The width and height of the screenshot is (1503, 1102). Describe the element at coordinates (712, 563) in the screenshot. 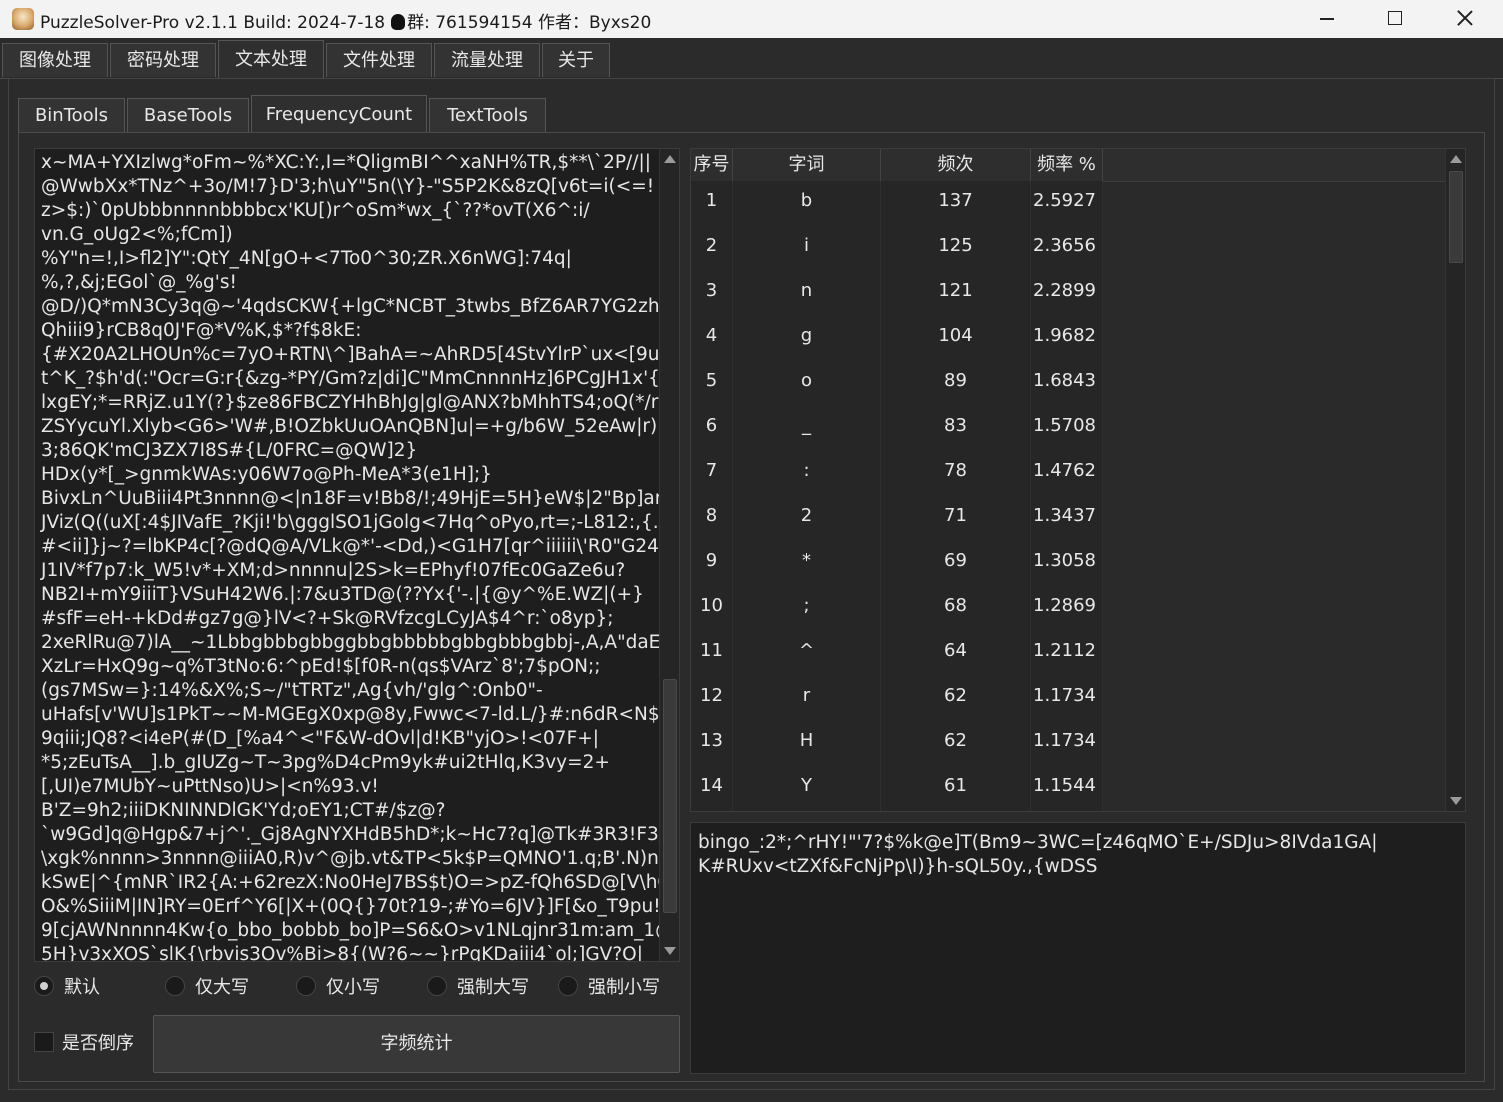

I see `cell-index: 9` at that location.